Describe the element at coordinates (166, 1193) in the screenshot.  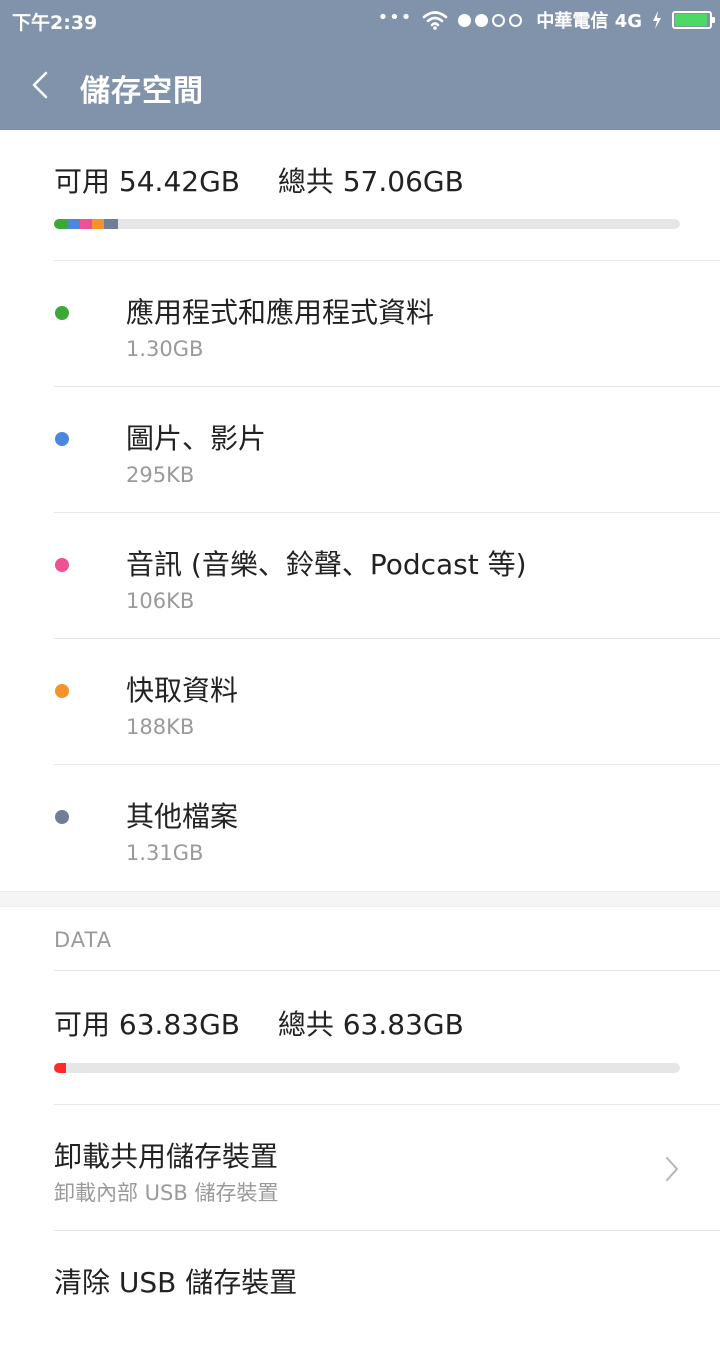
I see `action-subtitle: 卸載內部 USB 儲存裝置` at that location.